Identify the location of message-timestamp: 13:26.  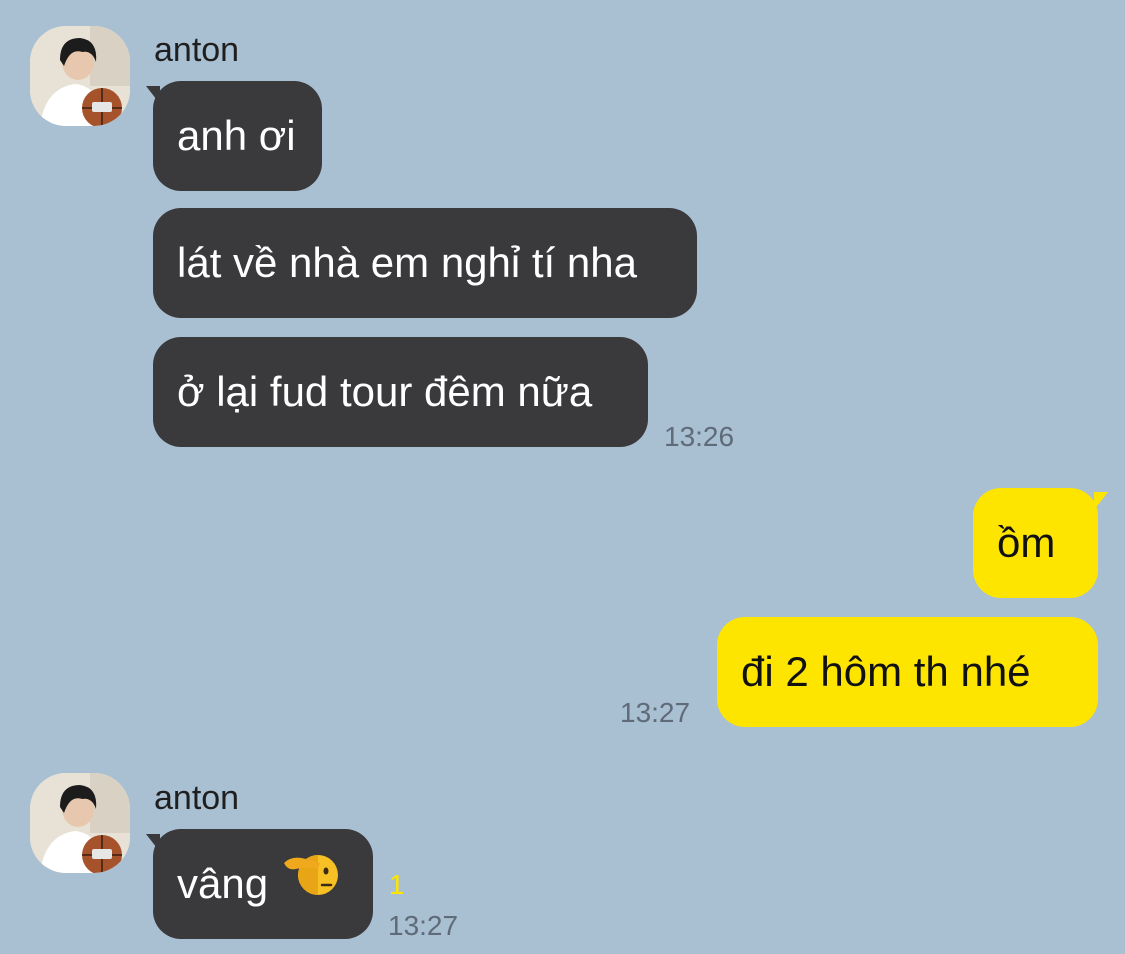
(699, 436).